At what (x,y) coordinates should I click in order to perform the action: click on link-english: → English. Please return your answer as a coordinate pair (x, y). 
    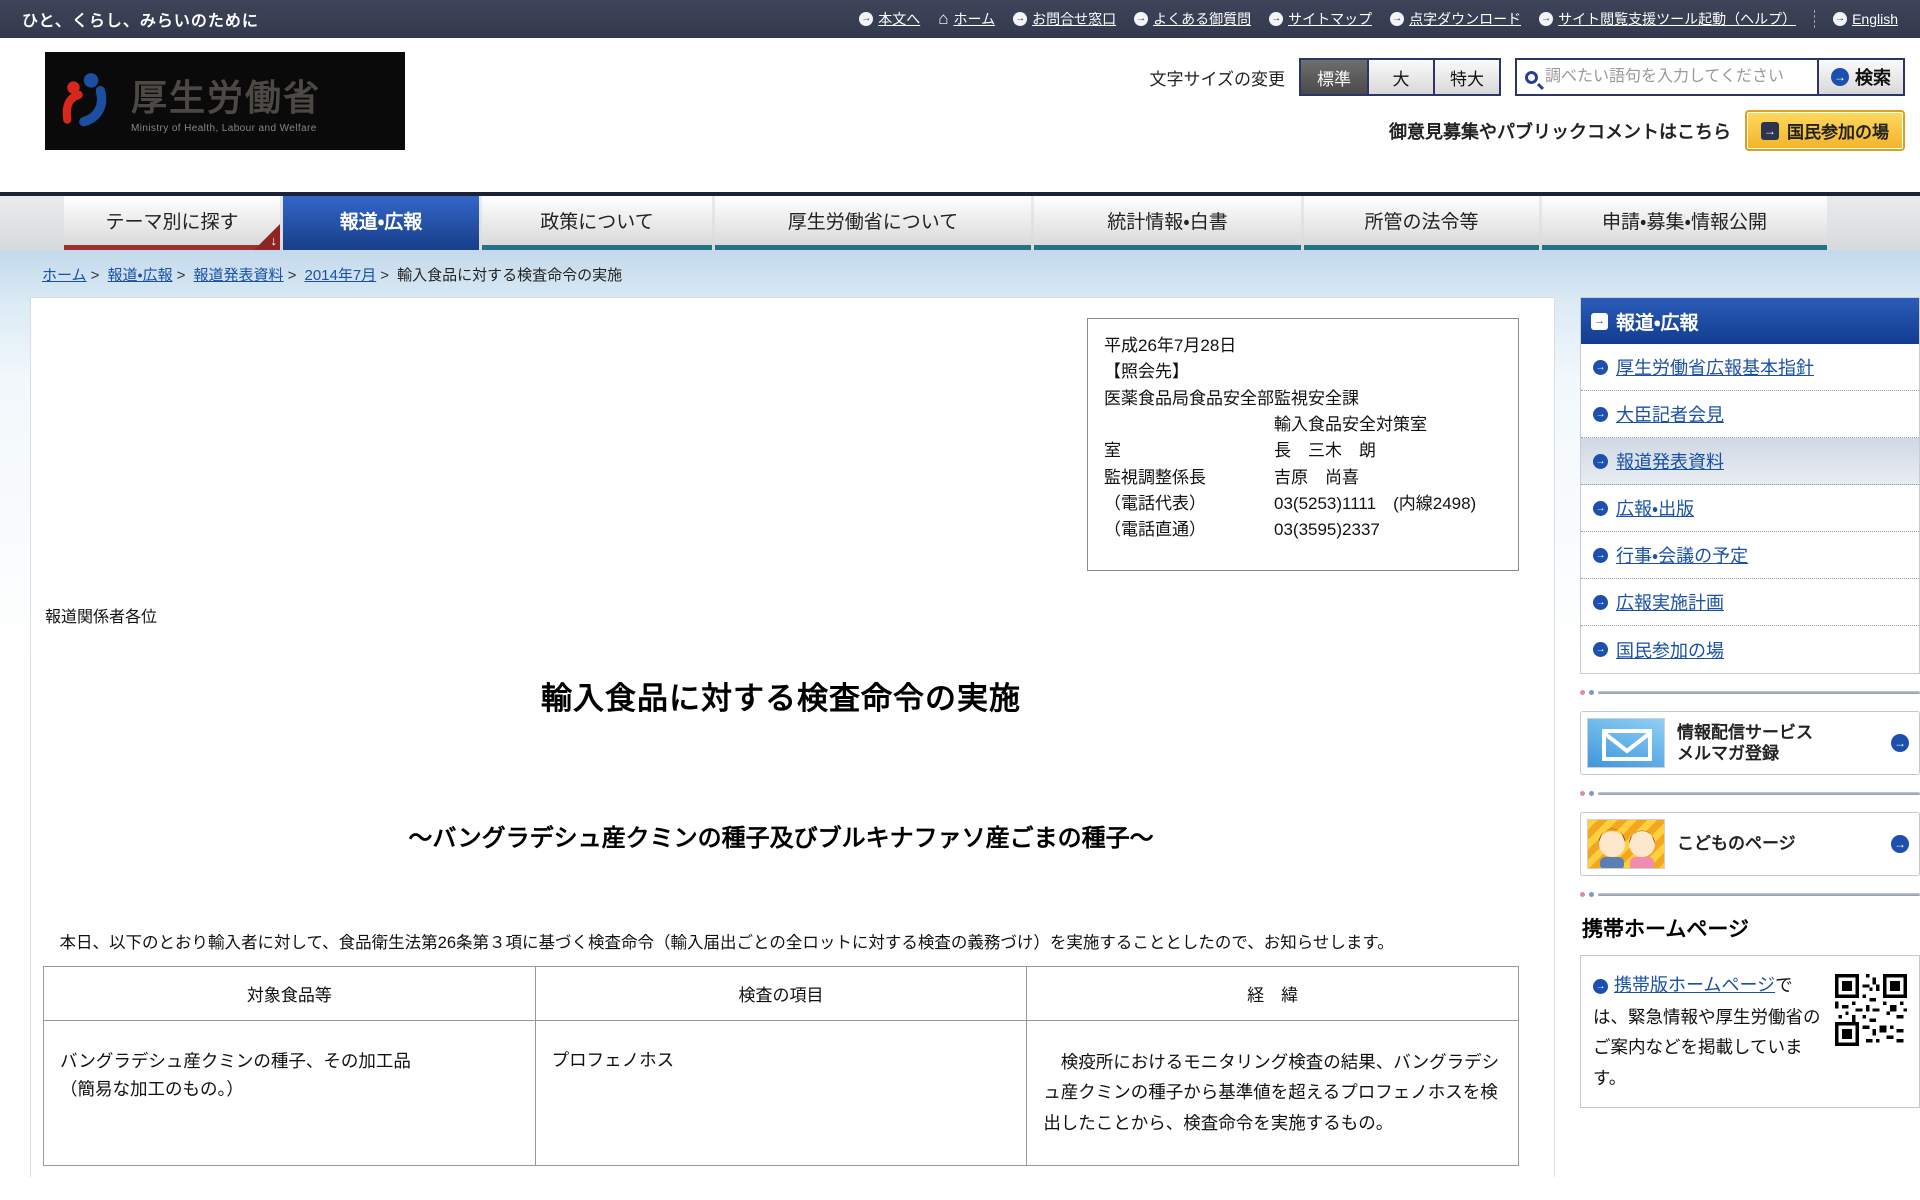
    Looking at the image, I should click on (1865, 19).